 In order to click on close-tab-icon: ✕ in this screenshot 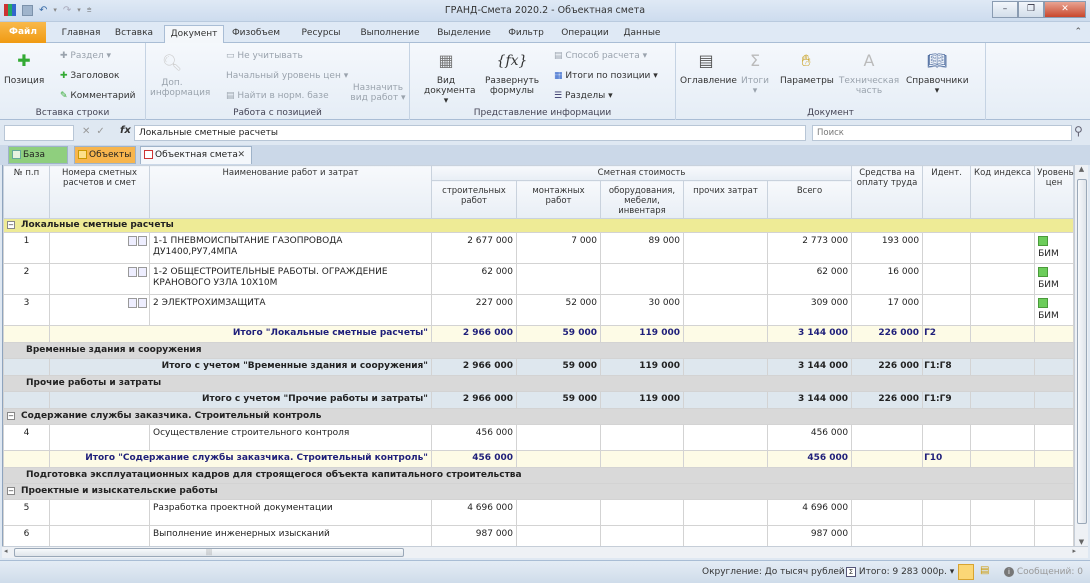, I will do `click(241, 155)`.